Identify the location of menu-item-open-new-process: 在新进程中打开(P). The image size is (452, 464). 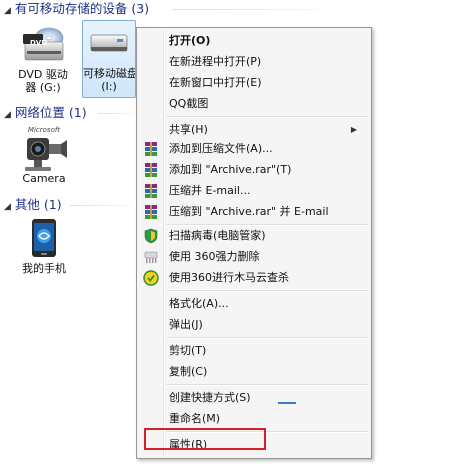
(268, 61).